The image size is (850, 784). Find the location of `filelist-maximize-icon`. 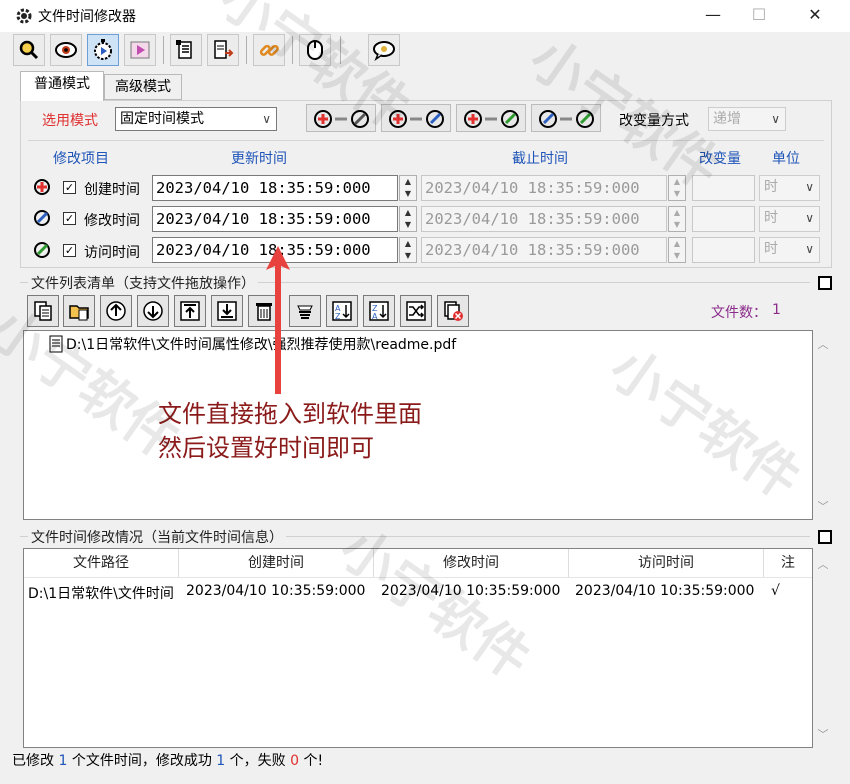

filelist-maximize-icon is located at coordinates (825, 283).